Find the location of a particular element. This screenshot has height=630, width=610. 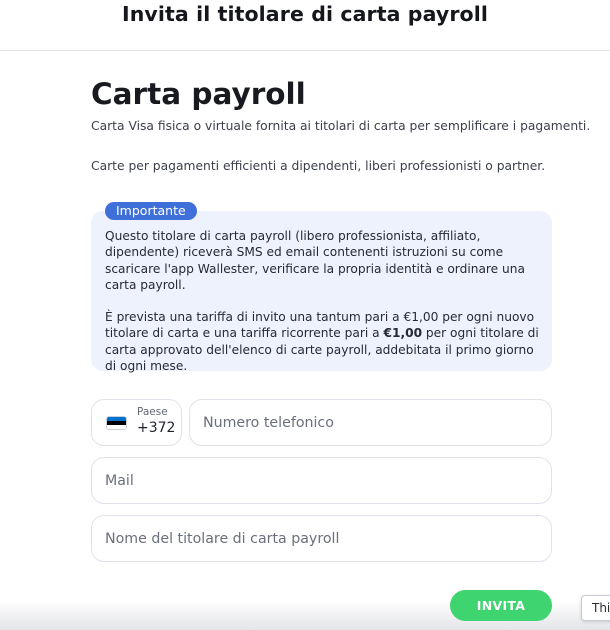

mail-input is located at coordinates (321, 480).